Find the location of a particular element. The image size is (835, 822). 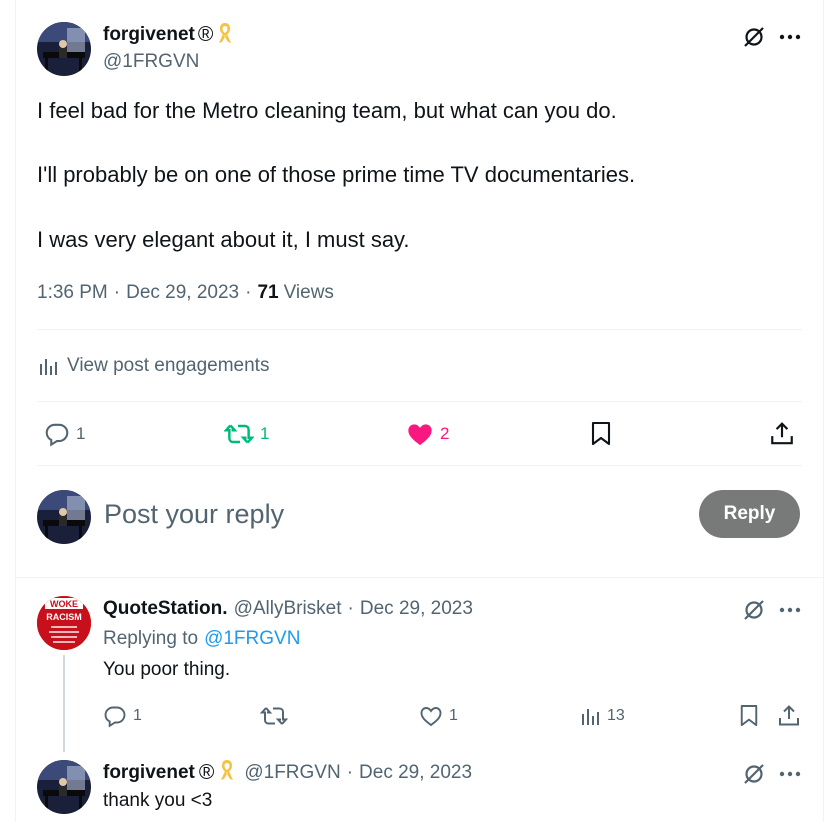

post-paragraph-3: I was very elegant about it, I must say. is located at coordinates (223, 239).